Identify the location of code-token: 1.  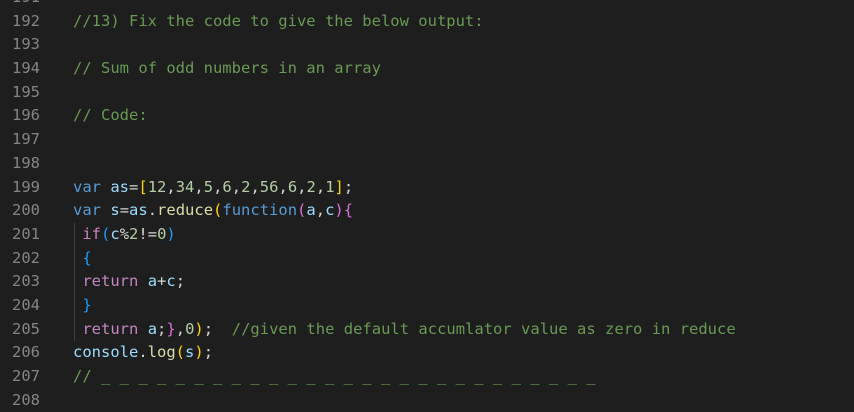
(330, 186).